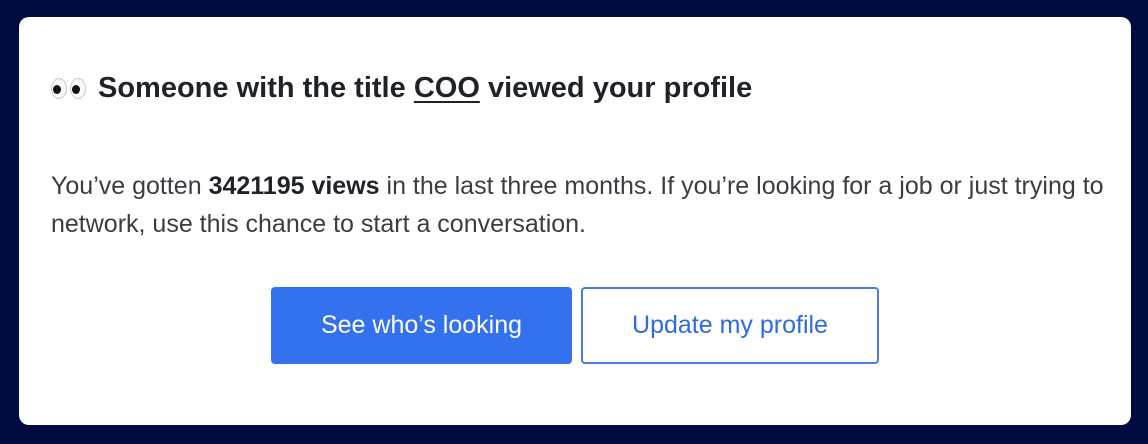 This screenshot has height=444, width=1148. Describe the element at coordinates (68, 88) in the screenshot. I see `eyes-icon` at that location.